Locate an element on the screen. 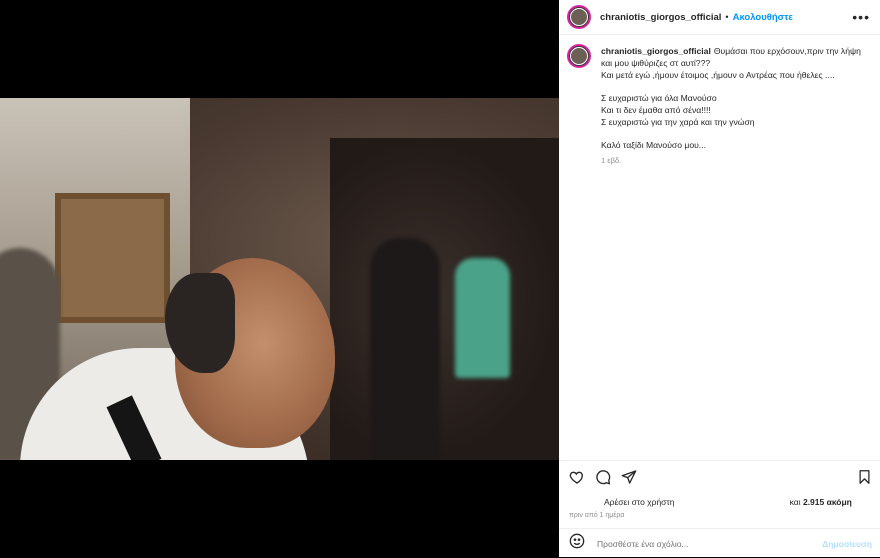 Image resolution: width=880 pixels, height=558 pixels. bookmark-icon is located at coordinates (864, 477).